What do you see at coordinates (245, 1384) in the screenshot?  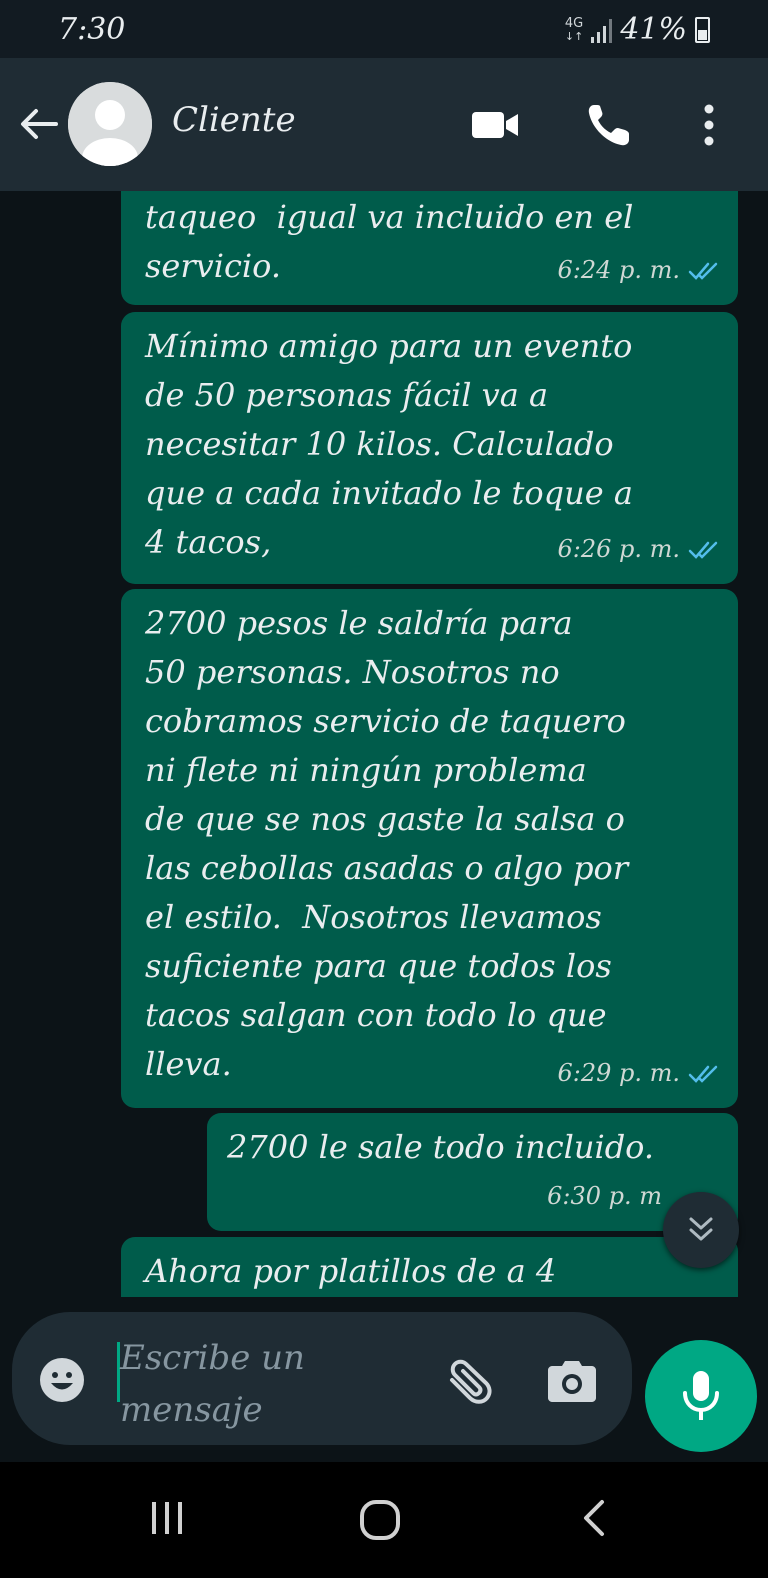 I see `message-input: Escribe un mensaje` at bounding box center [245, 1384].